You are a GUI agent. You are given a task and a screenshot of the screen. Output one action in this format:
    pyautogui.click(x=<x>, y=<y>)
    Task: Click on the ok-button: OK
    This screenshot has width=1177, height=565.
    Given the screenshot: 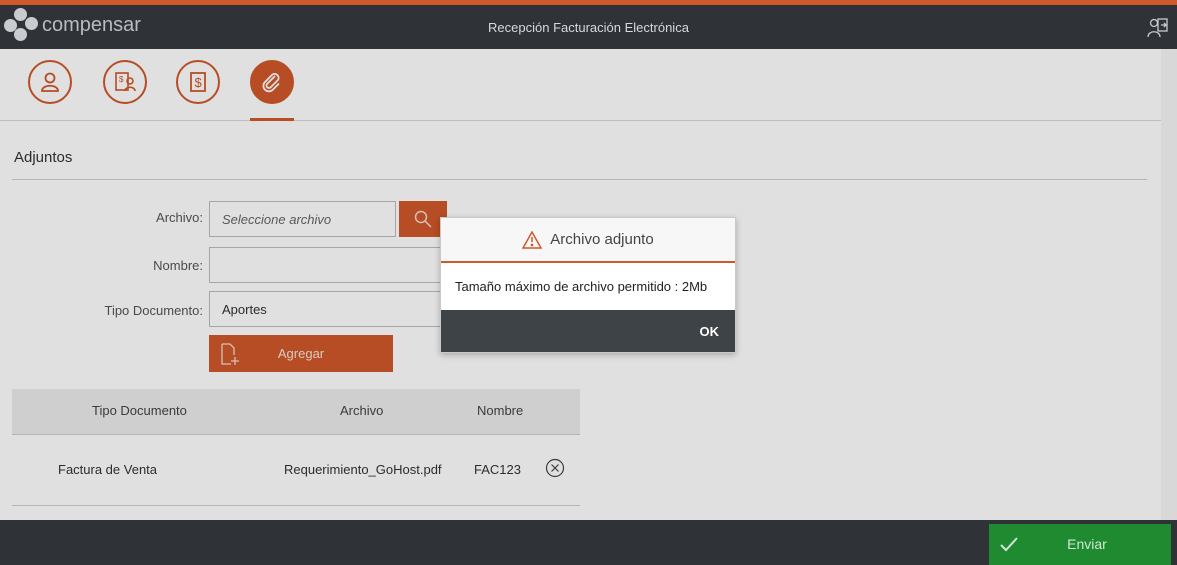 What is the action you would take?
    pyautogui.click(x=710, y=331)
    